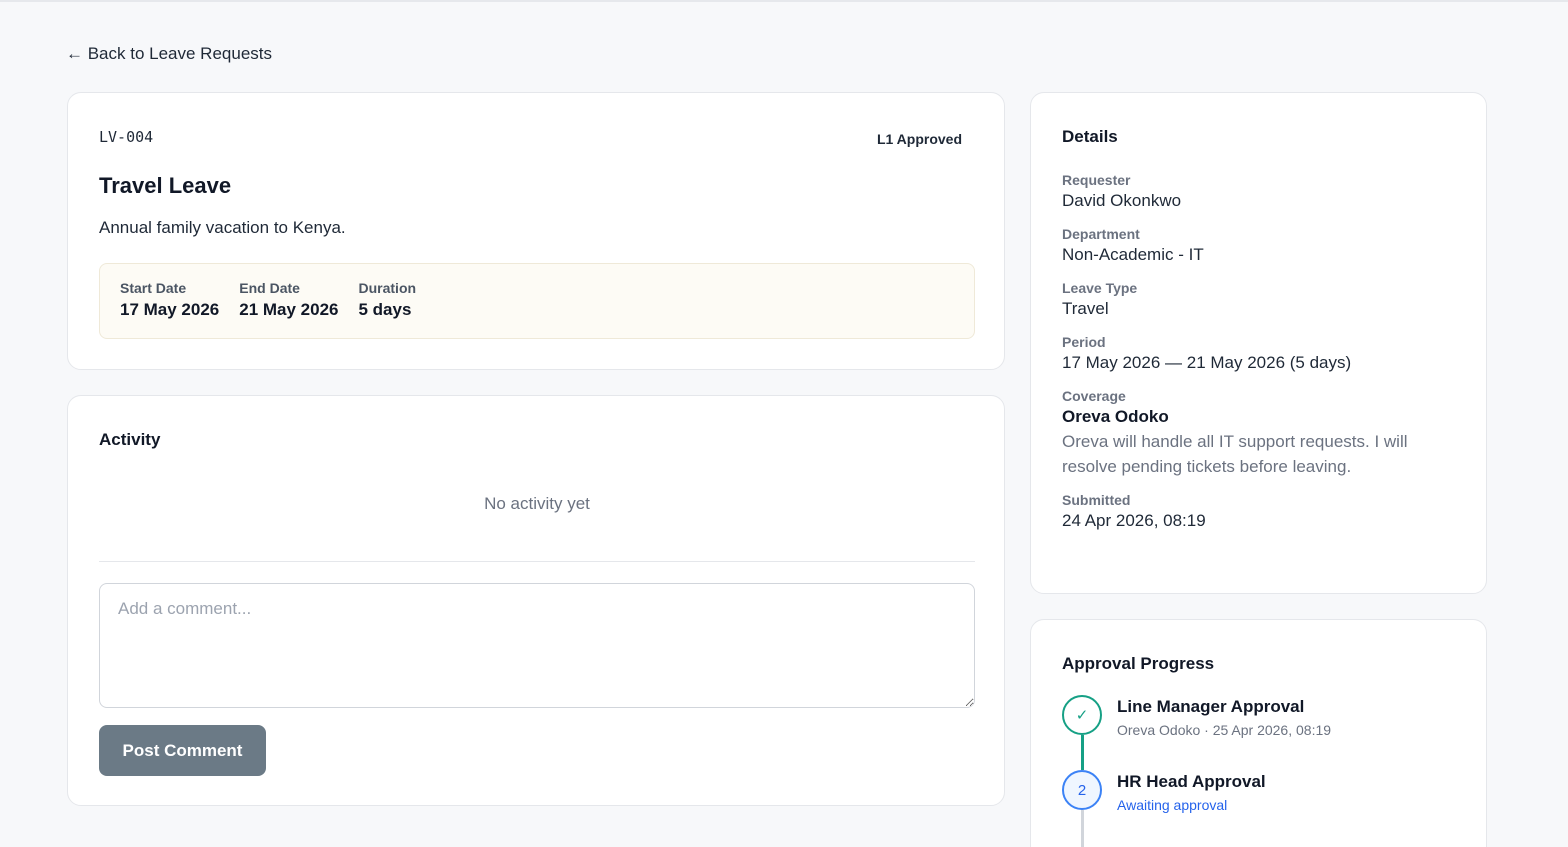  What do you see at coordinates (1262, 246) in the screenshot?
I see `detail-department: Department Non-Academic - IT` at bounding box center [1262, 246].